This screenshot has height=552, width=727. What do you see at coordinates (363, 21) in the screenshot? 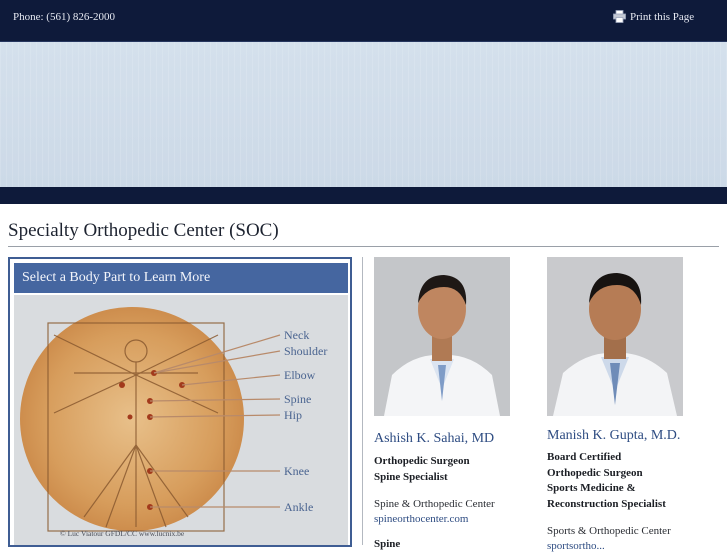
I see `top-bar: Phone: (561) 826-2000 Print this Page` at bounding box center [363, 21].